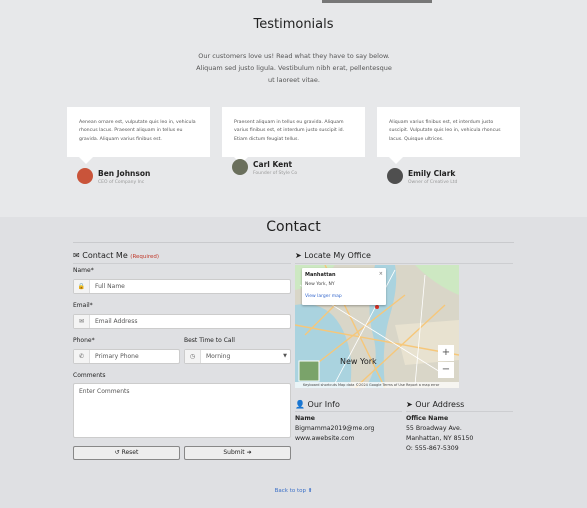 The width and height of the screenshot is (587, 508). I want to click on map-city-label: New York, so click(358, 361).